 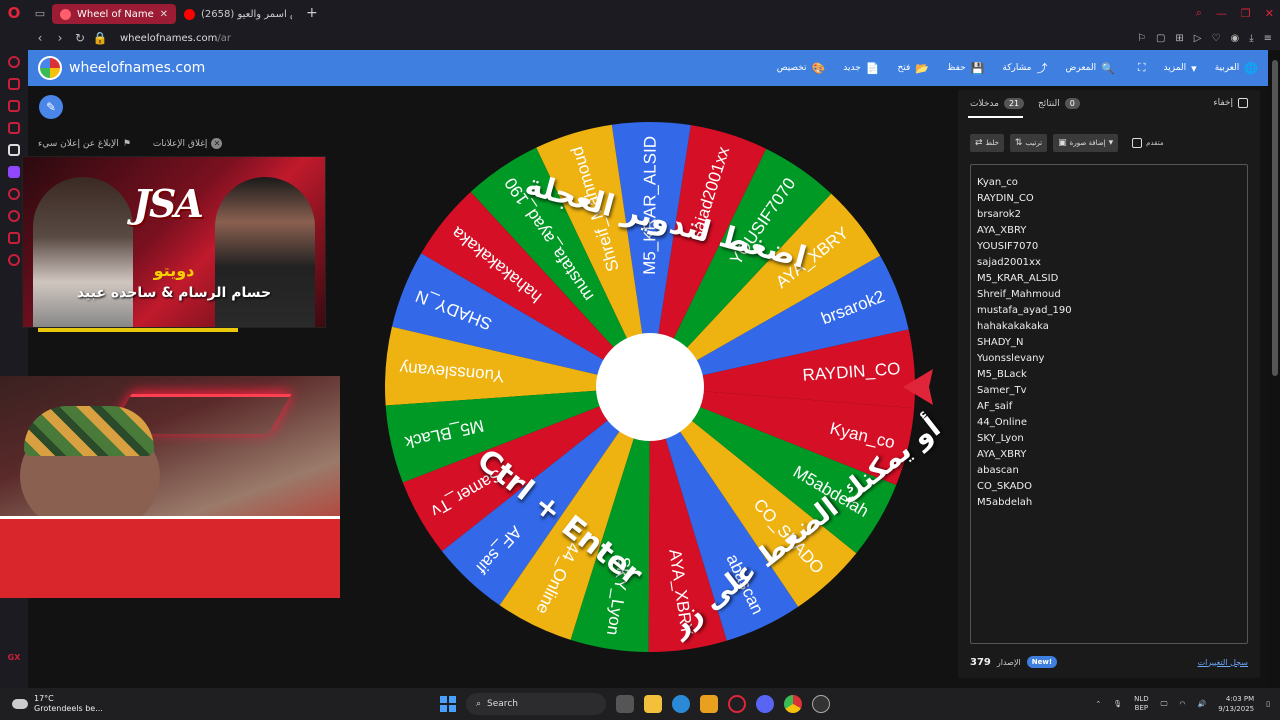 What do you see at coordinates (40, 13) in the screenshot?
I see `tab-menu-icon: ▭` at bounding box center [40, 13].